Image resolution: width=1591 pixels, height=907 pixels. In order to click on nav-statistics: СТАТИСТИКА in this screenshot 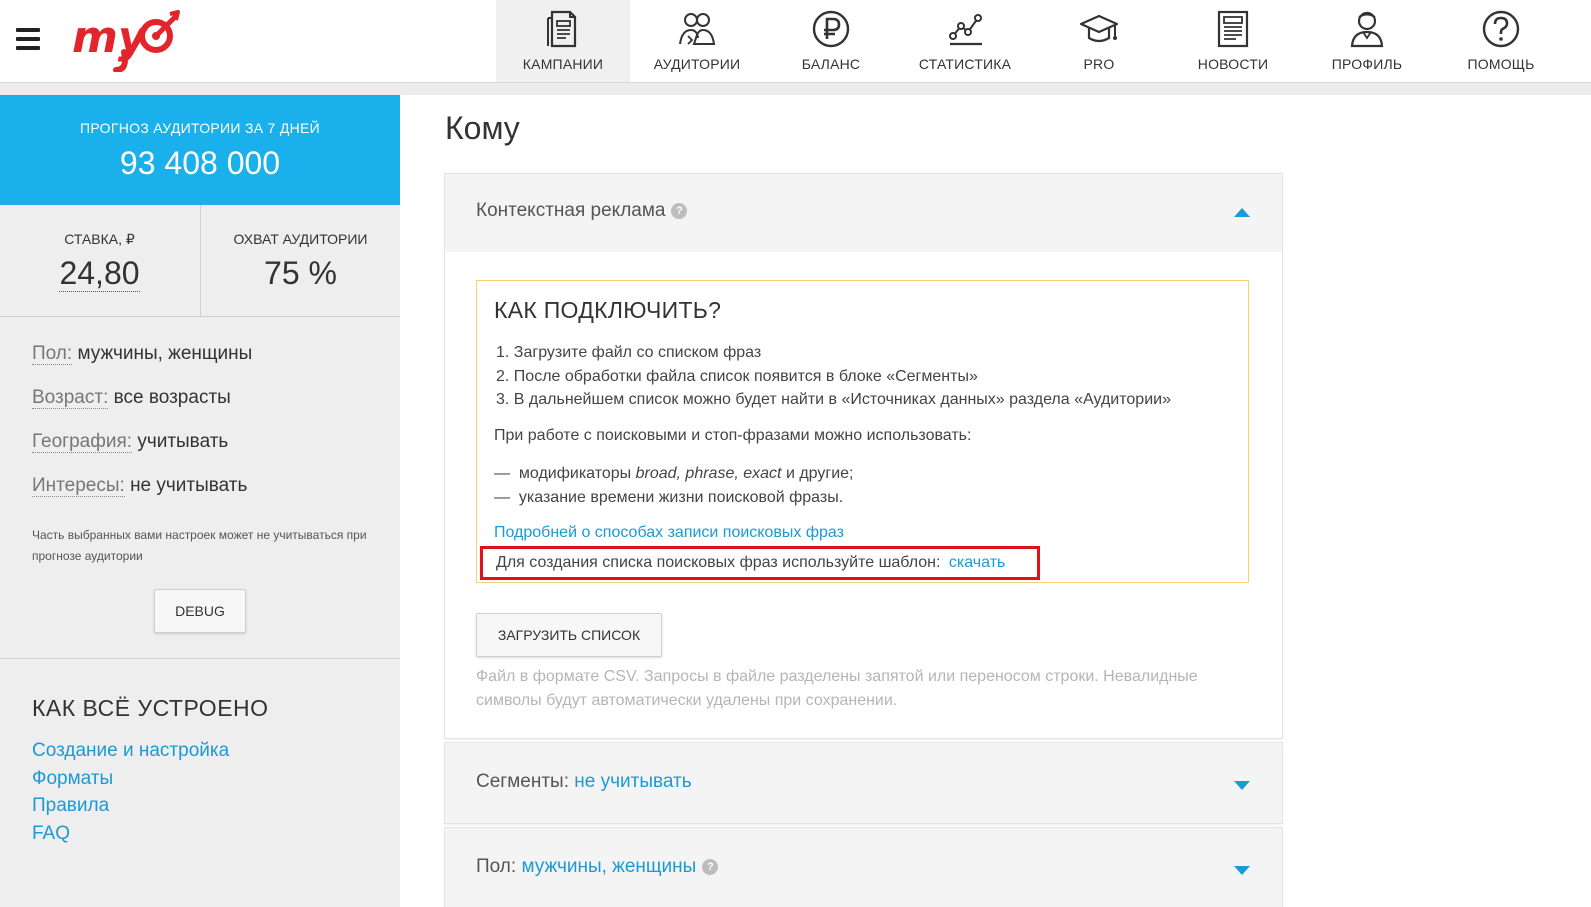, I will do `click(965, 41)`.